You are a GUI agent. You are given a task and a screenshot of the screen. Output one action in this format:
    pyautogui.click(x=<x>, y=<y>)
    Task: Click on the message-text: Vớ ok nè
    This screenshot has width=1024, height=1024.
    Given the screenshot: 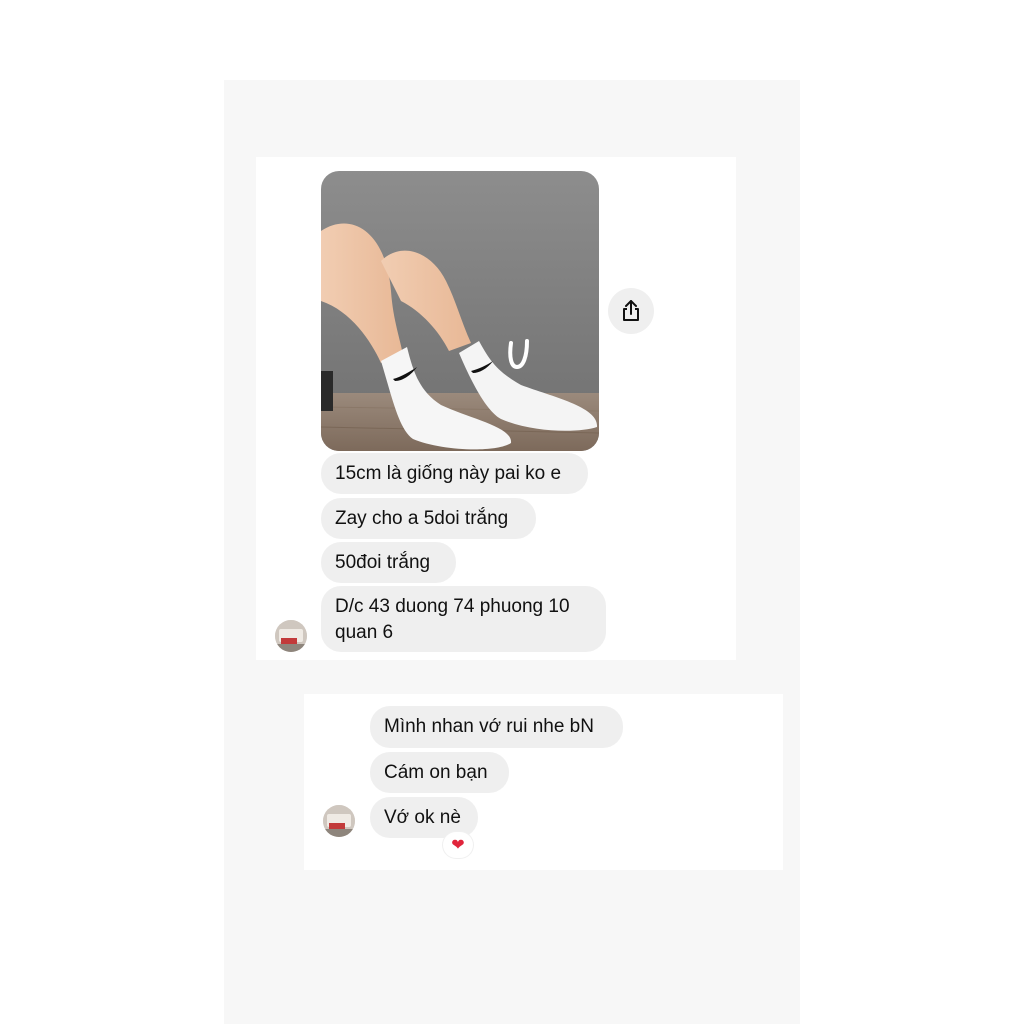 What is the action you would take?
    pyautogui.click(x=422, y=817)
    